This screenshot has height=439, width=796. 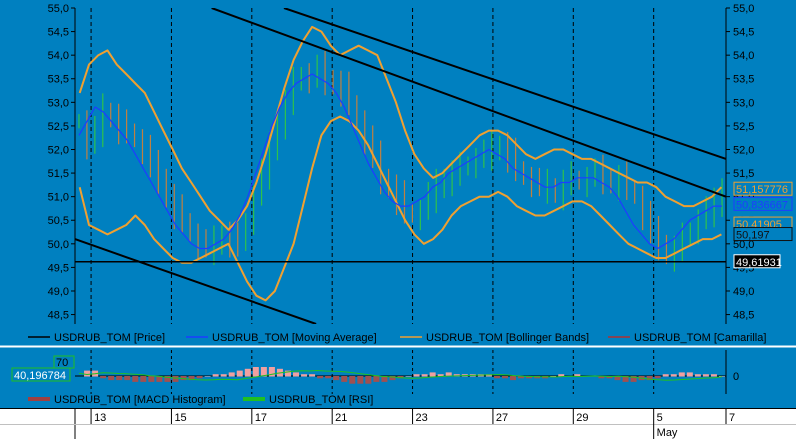 What do you see at coordinates (732, 418) in the screenshot?
I see `date-label: 7` at bounding box center [732, 418].